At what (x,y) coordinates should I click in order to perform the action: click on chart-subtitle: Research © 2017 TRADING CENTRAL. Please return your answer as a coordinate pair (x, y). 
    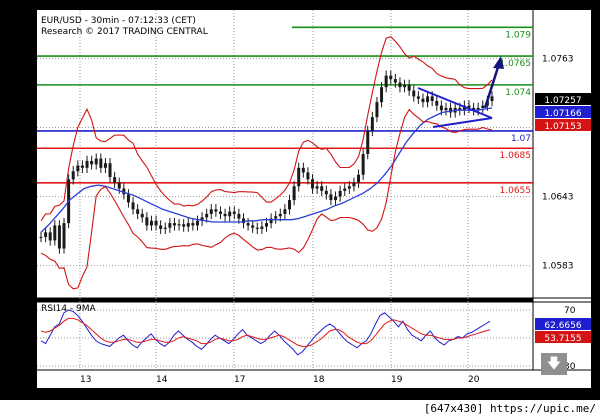
    Looking at the image, I should click on (124, 32).